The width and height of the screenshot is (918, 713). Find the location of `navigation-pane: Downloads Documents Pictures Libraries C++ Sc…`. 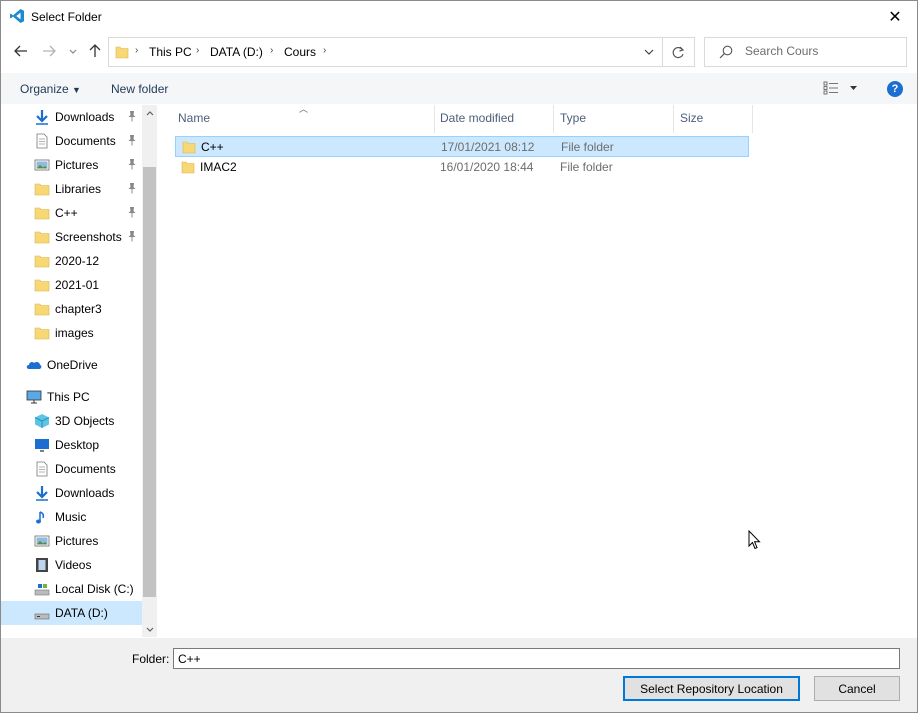

navigation-pane: Downloads Documents Pictures Libraries C++ Sc… is located at coordinates (71, 371).